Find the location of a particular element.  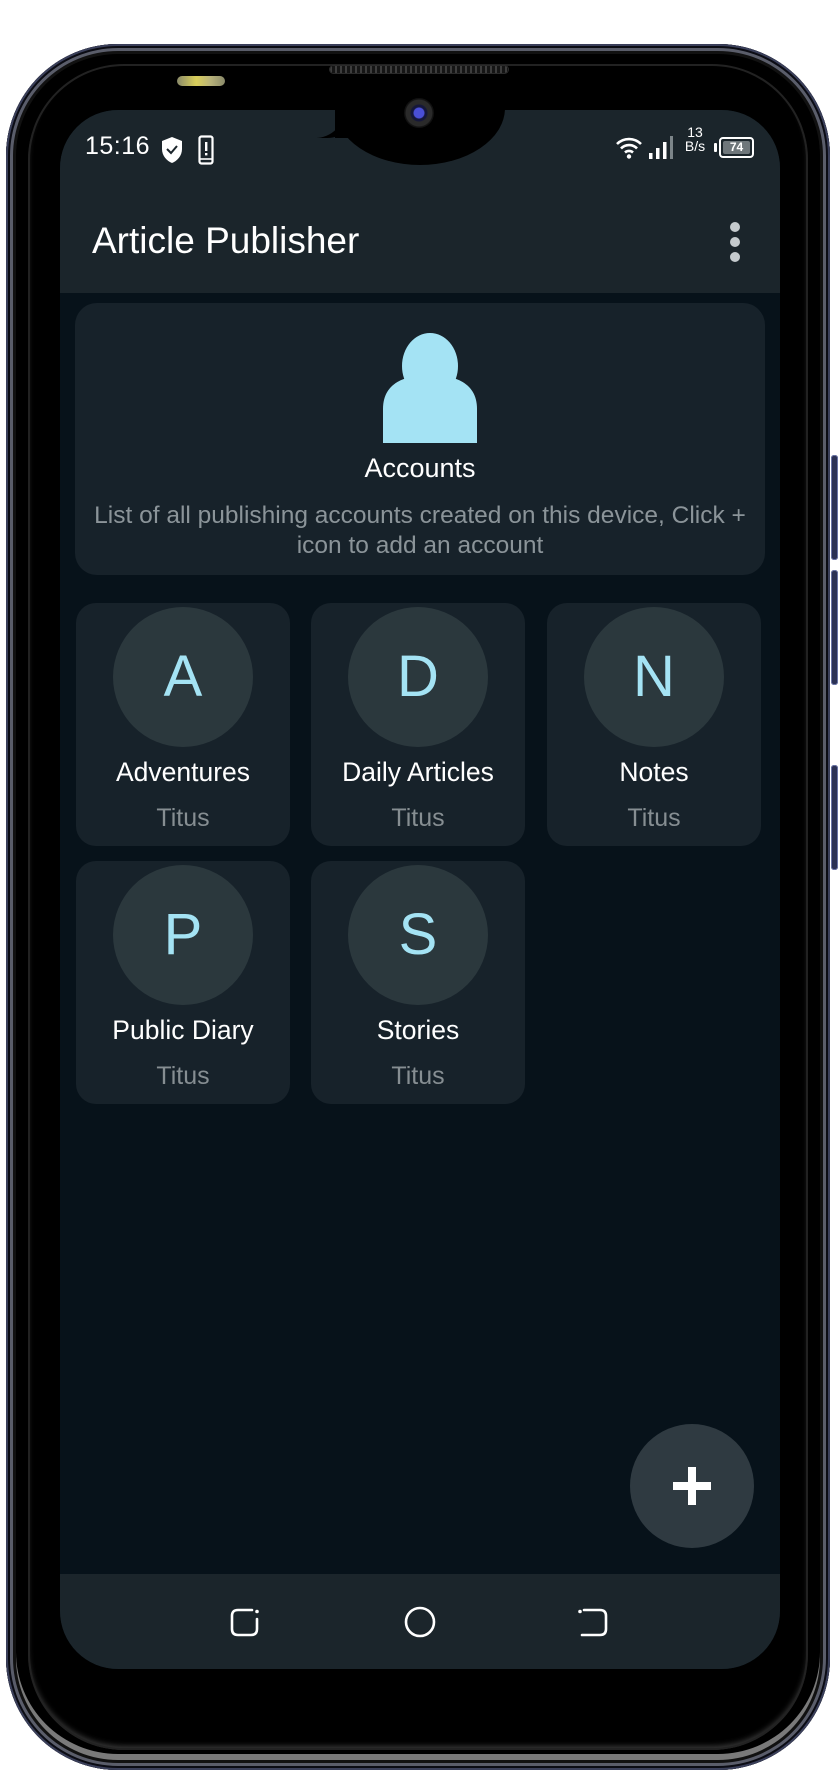

front-camera is located at coordinates (419, 113).